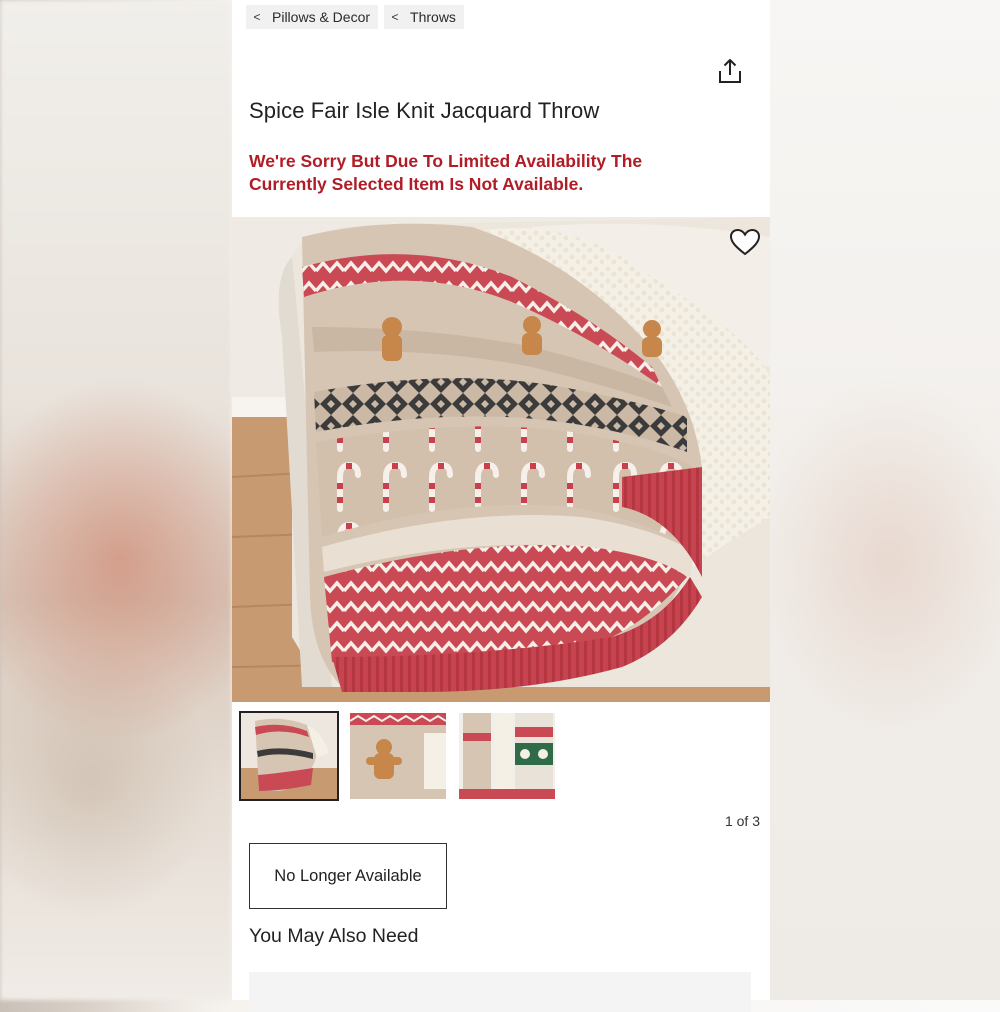  I want to click on breadcrumb-item-throws: < Throws, so click(424, 17).